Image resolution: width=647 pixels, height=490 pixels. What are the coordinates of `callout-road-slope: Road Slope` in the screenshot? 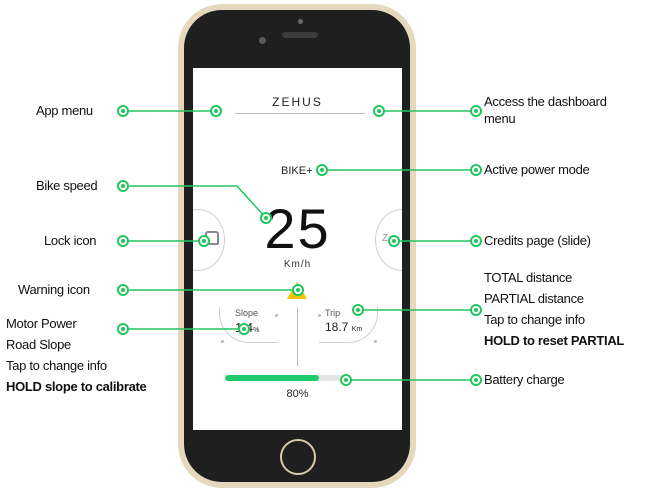 It's located at (38, 344).